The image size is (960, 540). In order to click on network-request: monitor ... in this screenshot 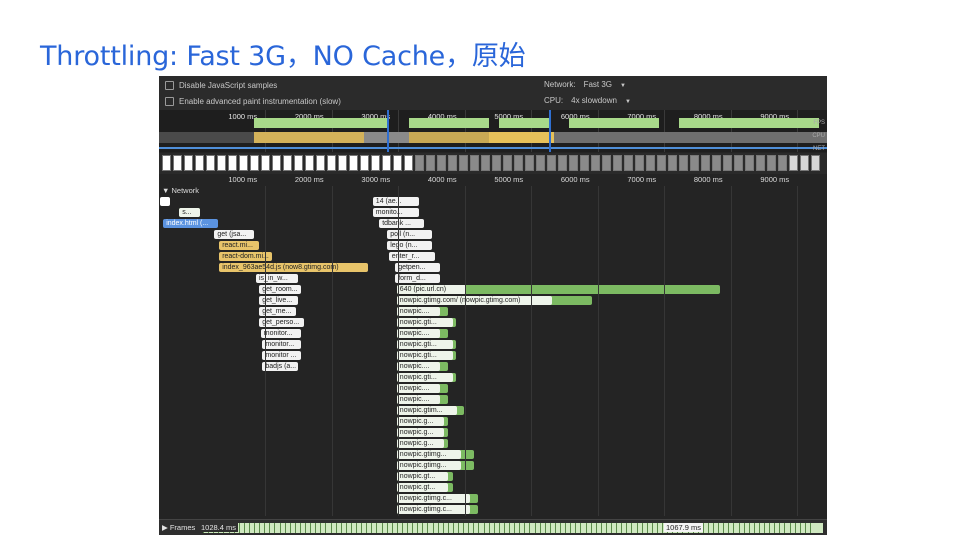, I will do `click(281, 355)`.